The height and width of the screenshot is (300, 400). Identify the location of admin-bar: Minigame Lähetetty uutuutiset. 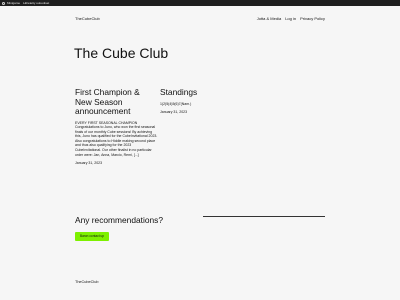
(200, 3).